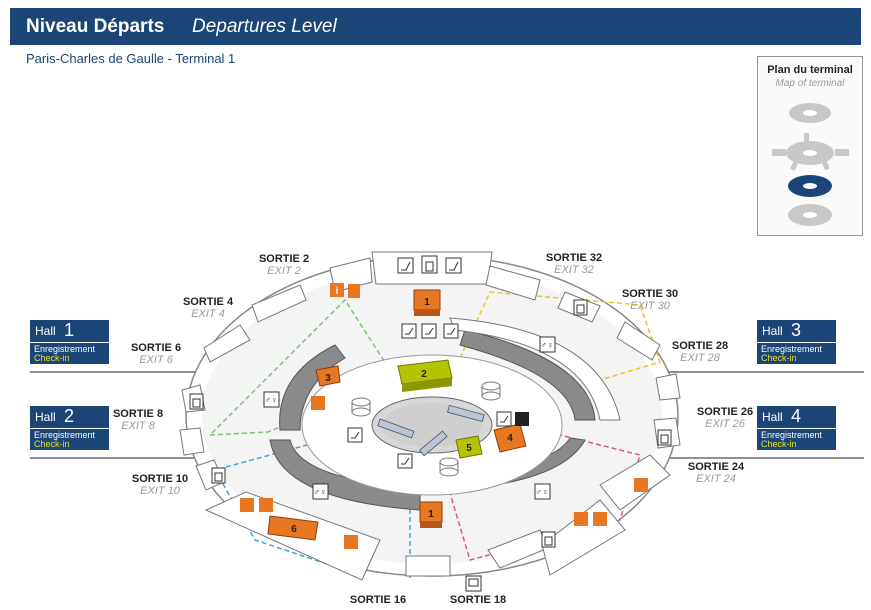 Image resolution: width=871 pixels, height=610 pixels. I want to click on zone-1-top: 1, so click(427, 302).